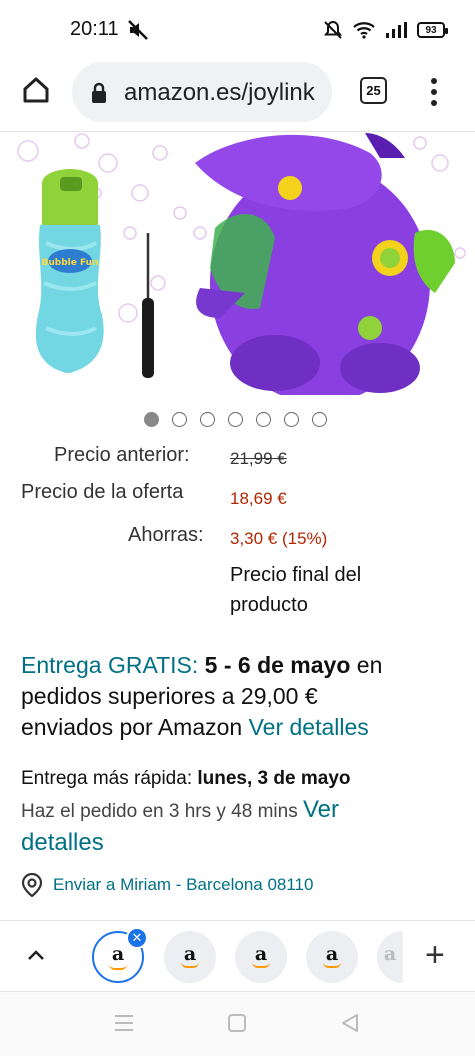 This screenshot has height=1056, width=475. Describe the element at coordinates (274, 778) in the screenshot. I see `fast-delivery-date: lunes, 3 de mayo` at that location.